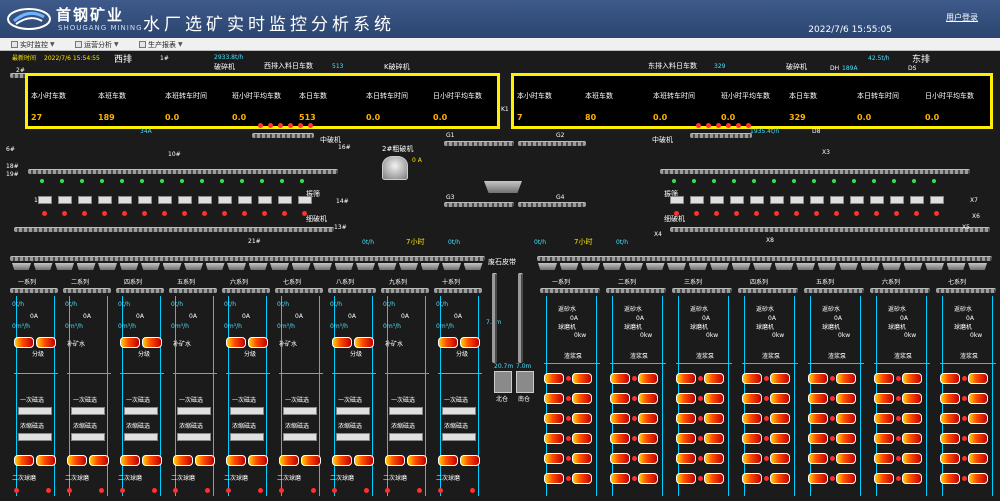 The height and width of the screenshot is (501, 1000). Describe the element at coordinates (398, 149) in the screenshot. I see `coarse-crusher-label: 2#粗破机` at that location.